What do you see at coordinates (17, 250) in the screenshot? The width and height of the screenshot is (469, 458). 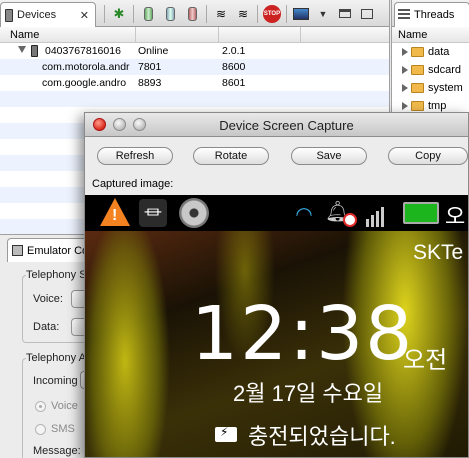 I see `emulator-icon` at bounding box center [17, 250].